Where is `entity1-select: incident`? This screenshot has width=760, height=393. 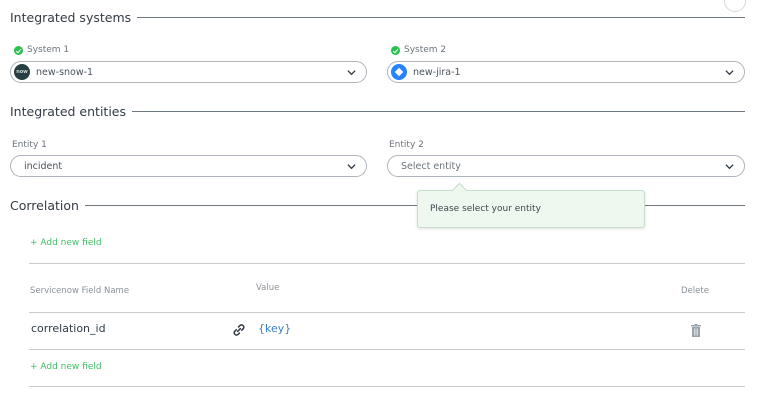 entity1-select: incident is located at coordinates (188, 166).